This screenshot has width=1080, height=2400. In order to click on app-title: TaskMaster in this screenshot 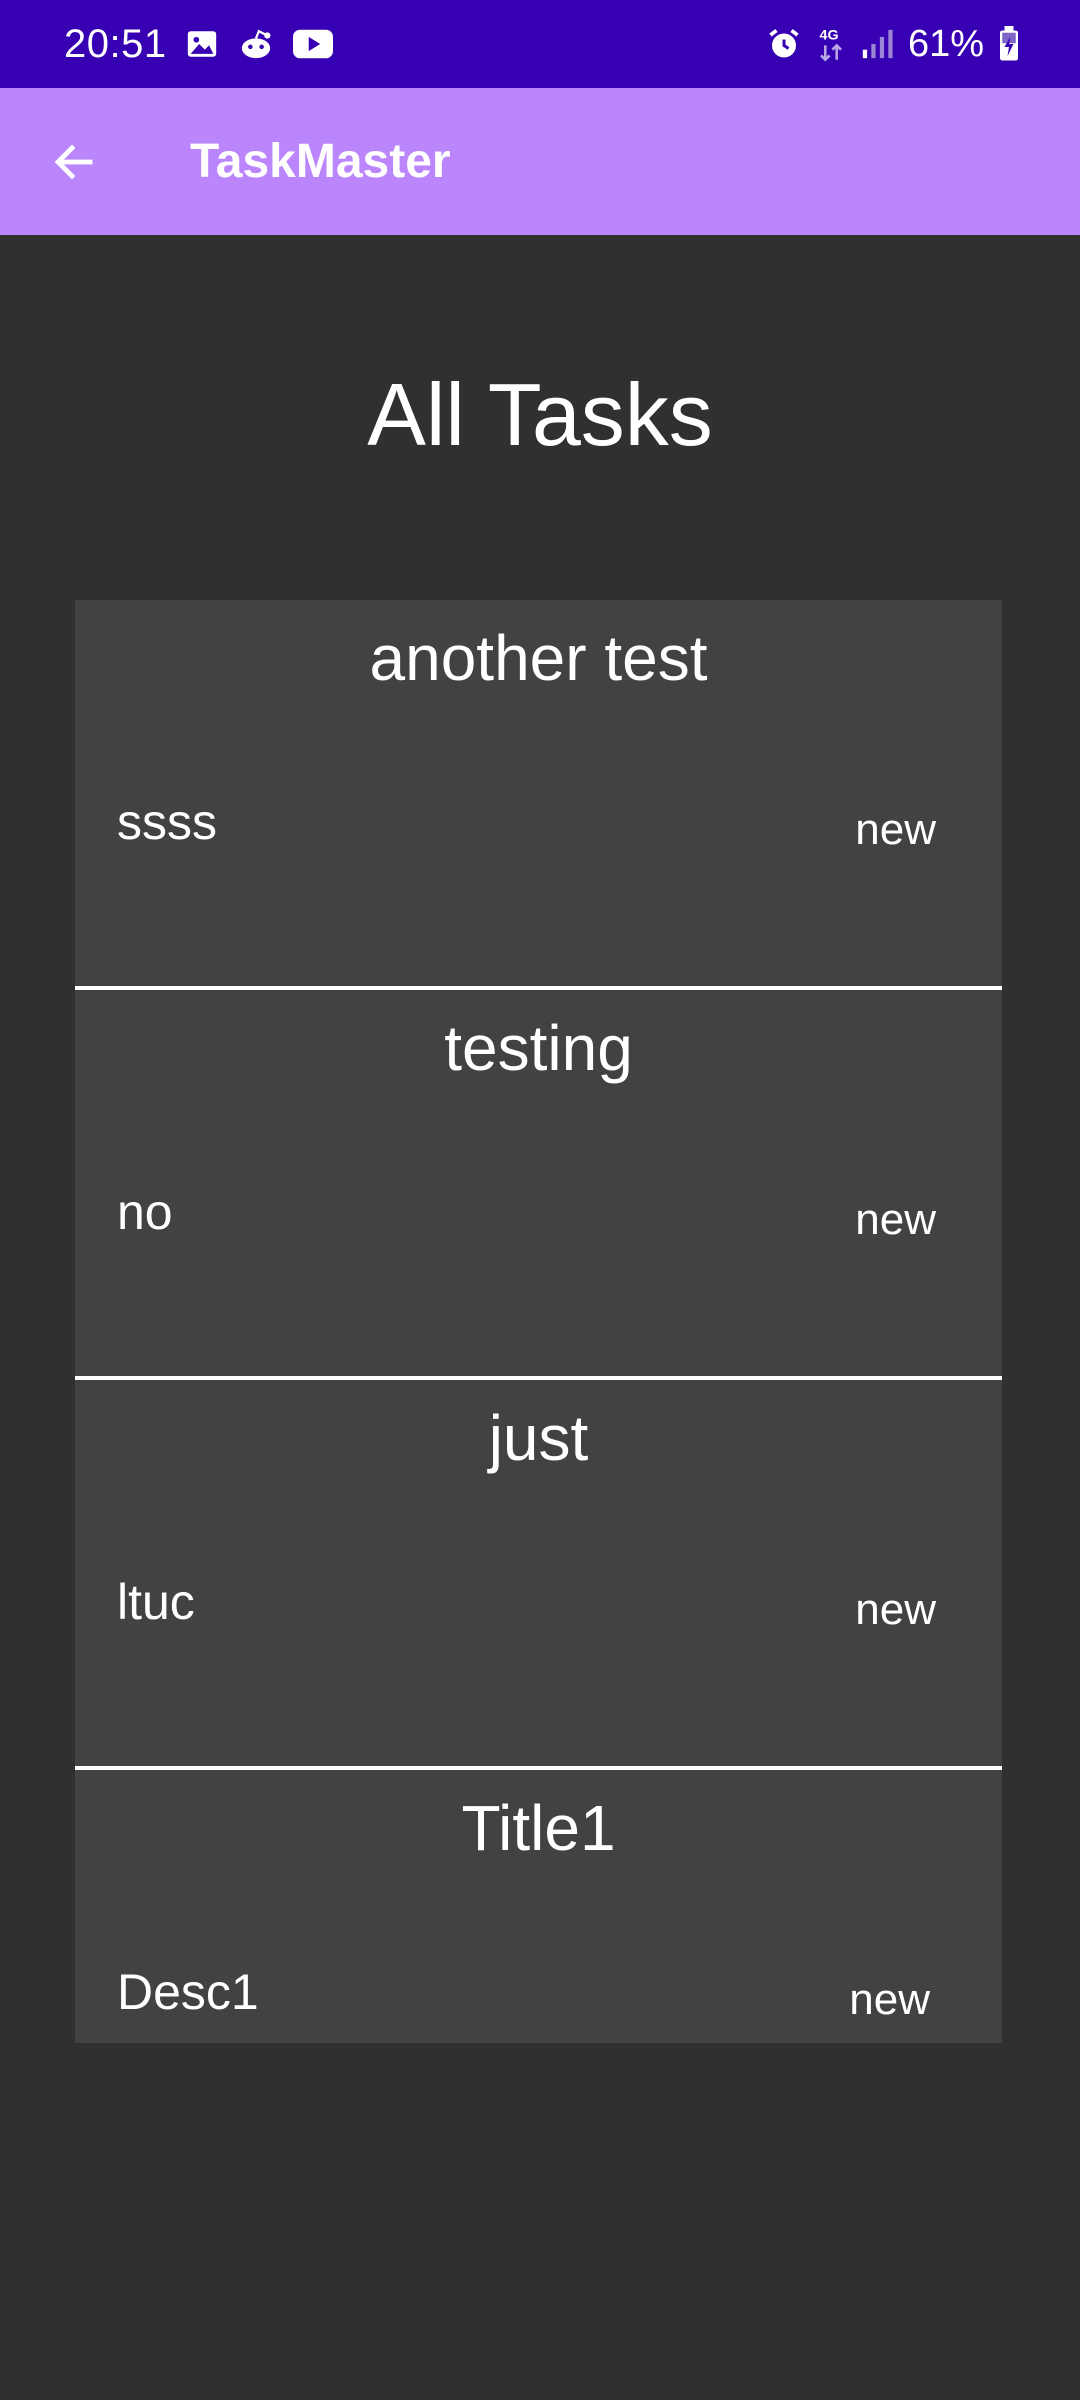, I will do `click(320, 161)`.